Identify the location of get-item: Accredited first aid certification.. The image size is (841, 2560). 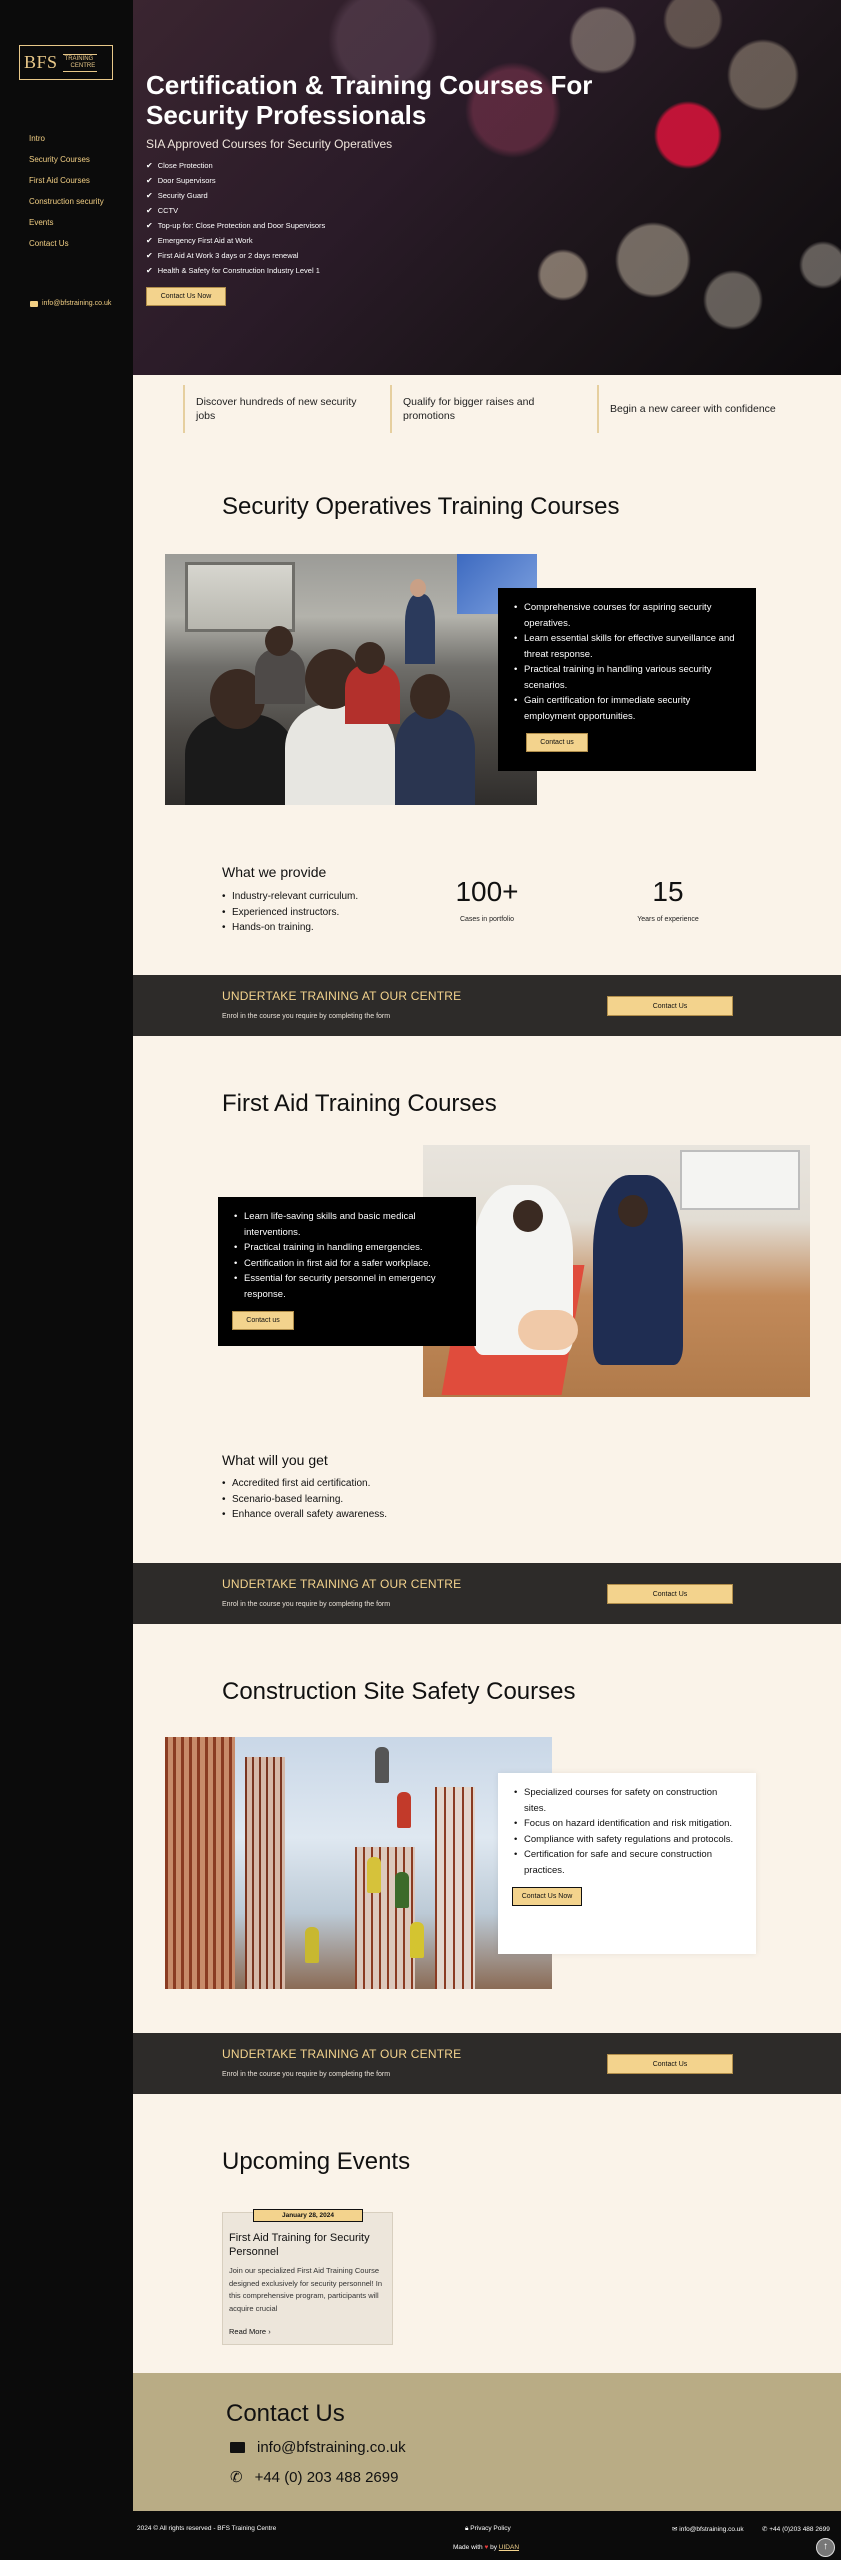
(304, 1484).